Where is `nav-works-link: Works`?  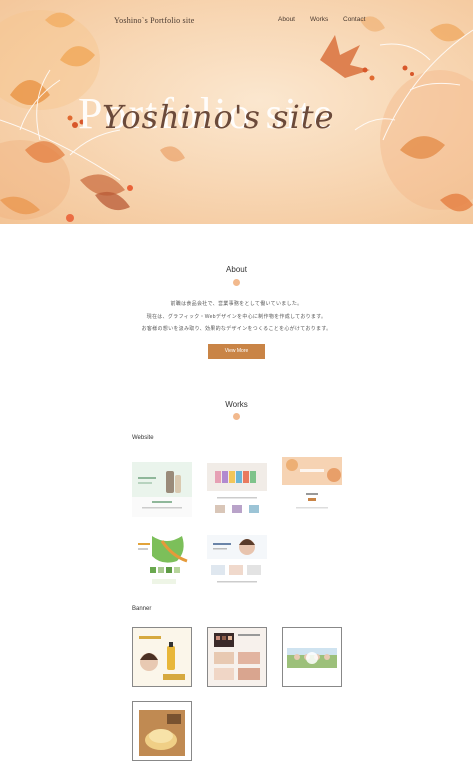 nav-works-link: Works is located at coordinates (319, 19).